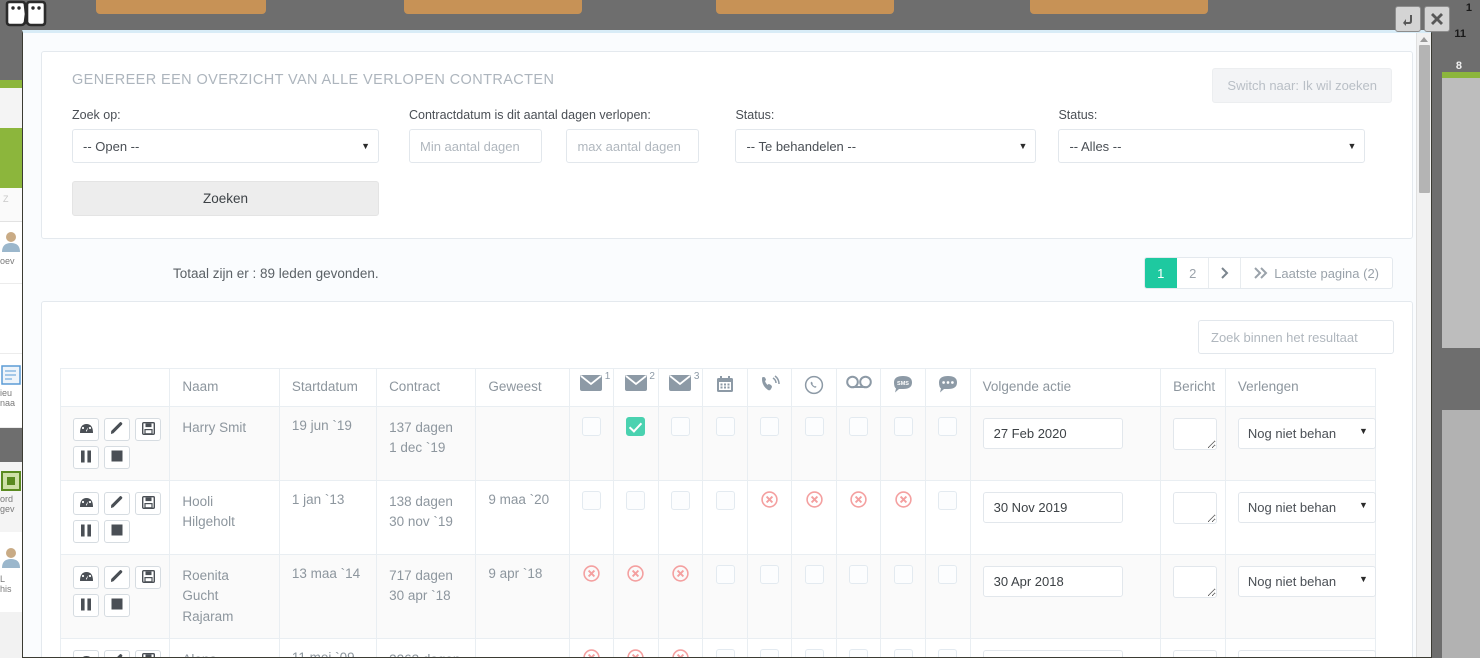 The image size is (1480, 658). Describe the element at coordinates (633, 146) in the screenshot. I see `max-dagen-input` at that location.